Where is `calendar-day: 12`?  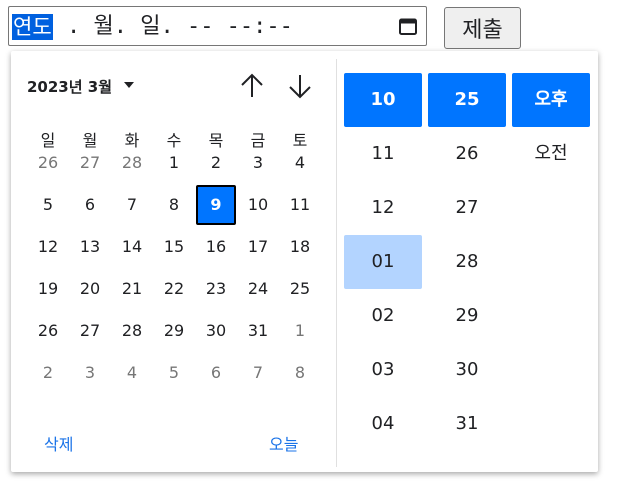
calendar-day: 12 is located at coordinates (48, 247).